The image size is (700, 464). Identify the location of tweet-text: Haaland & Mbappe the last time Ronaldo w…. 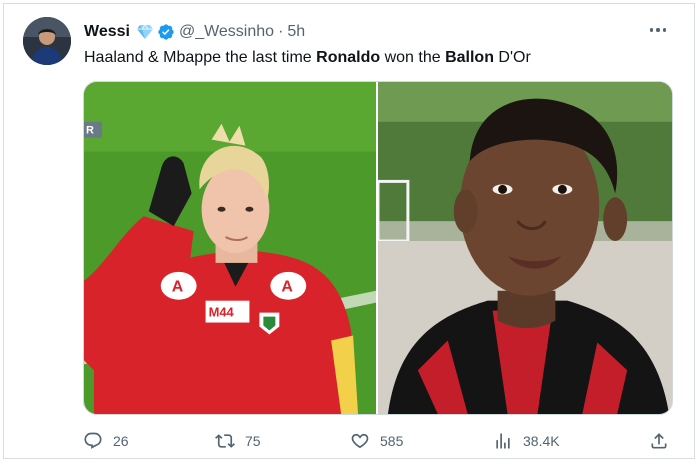
(307, 58).